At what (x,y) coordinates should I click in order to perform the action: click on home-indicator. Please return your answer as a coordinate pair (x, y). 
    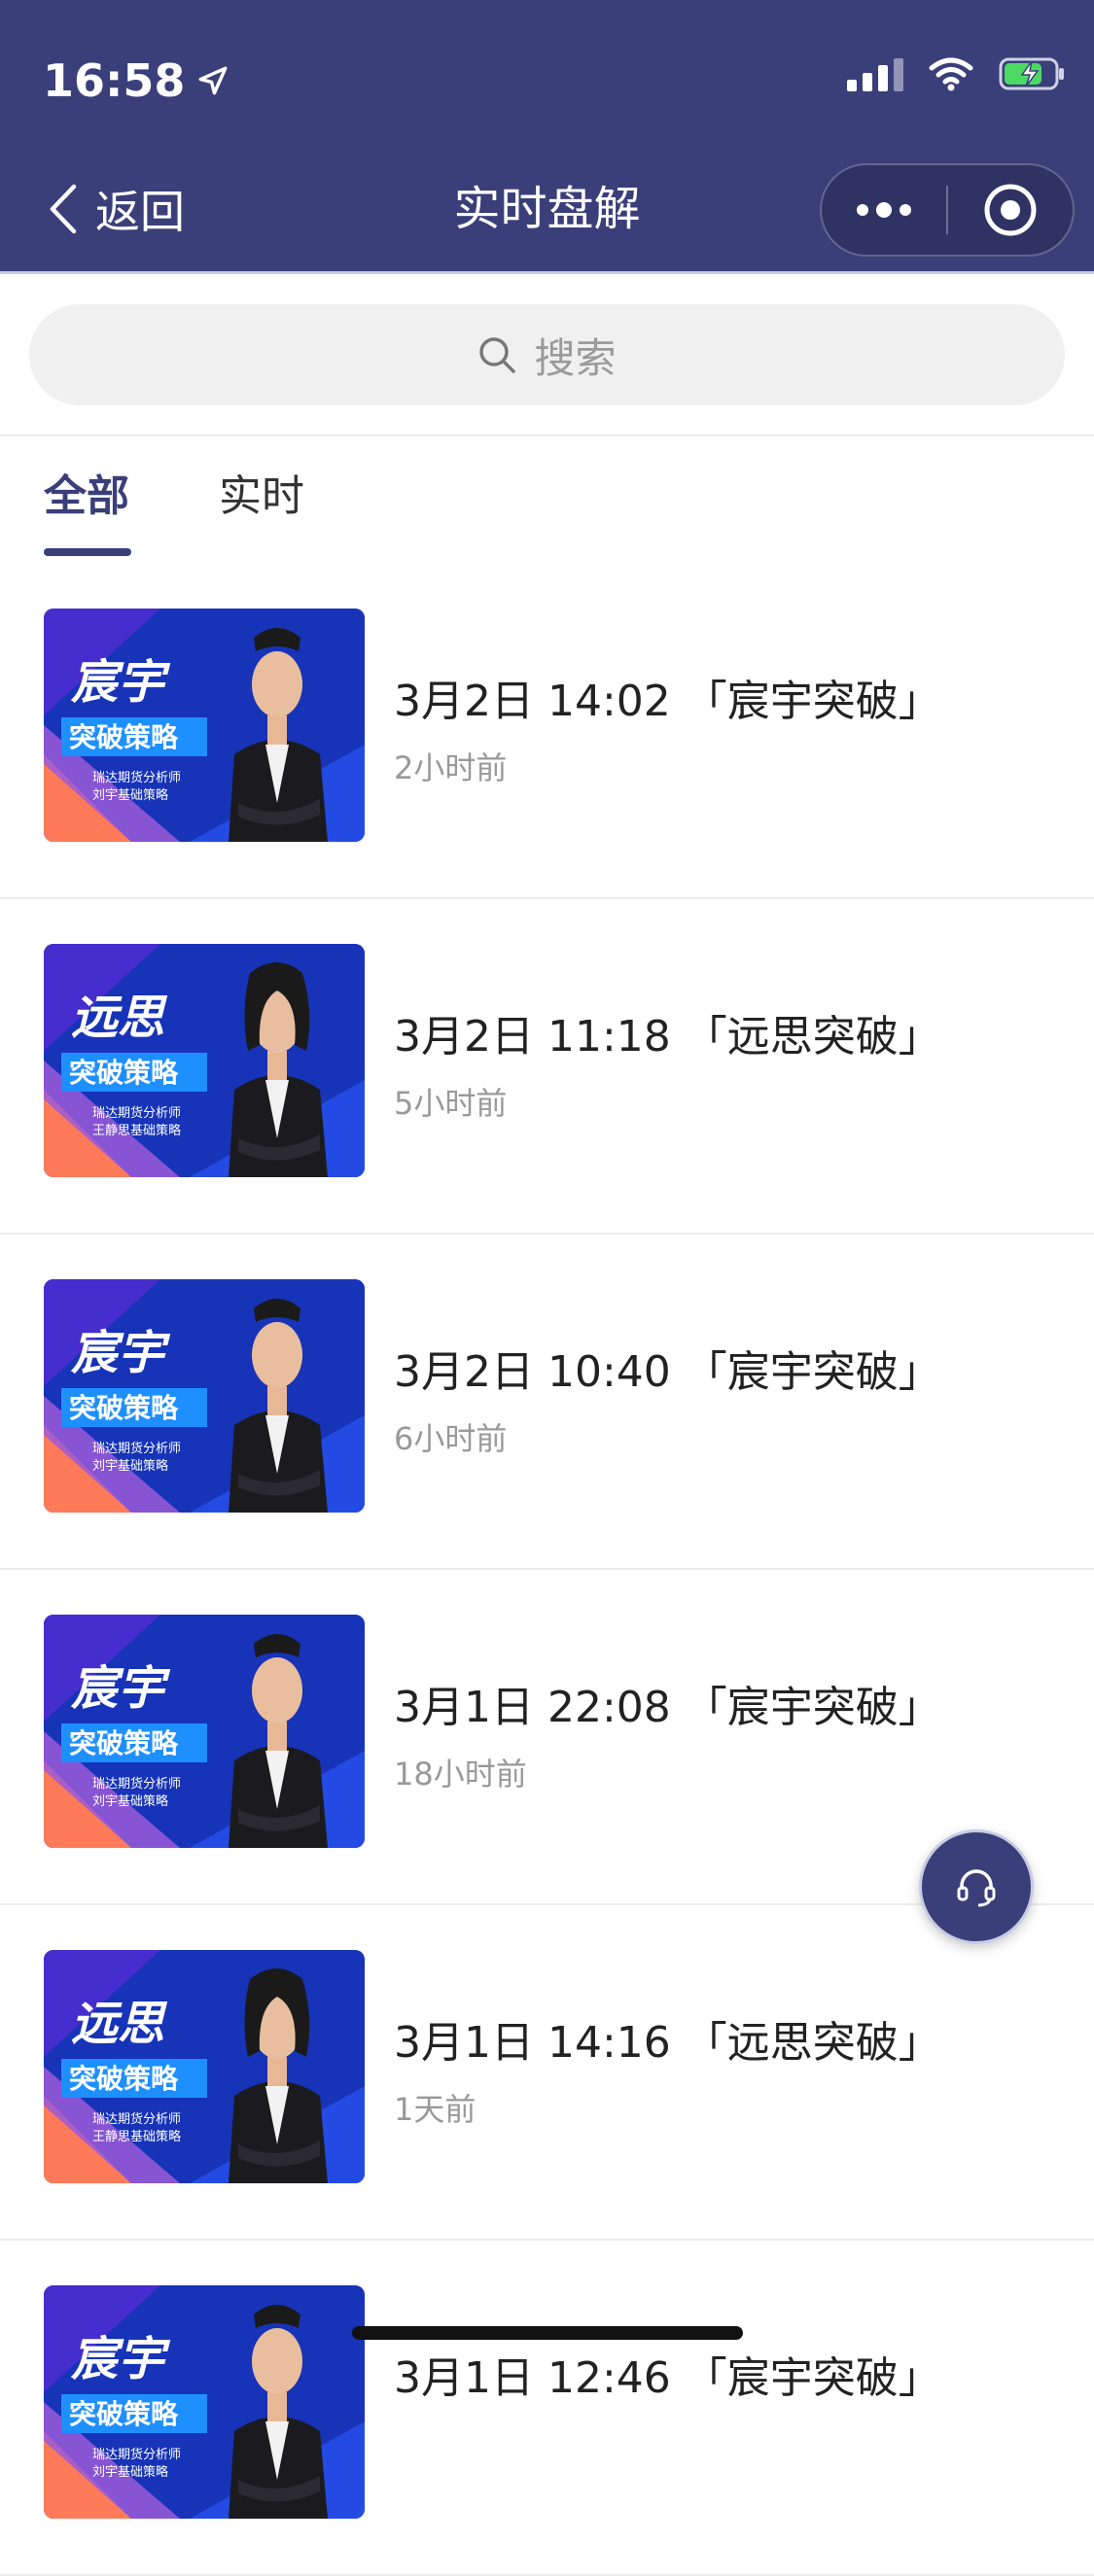
    Looking at the image, I should click on (547, 2333).